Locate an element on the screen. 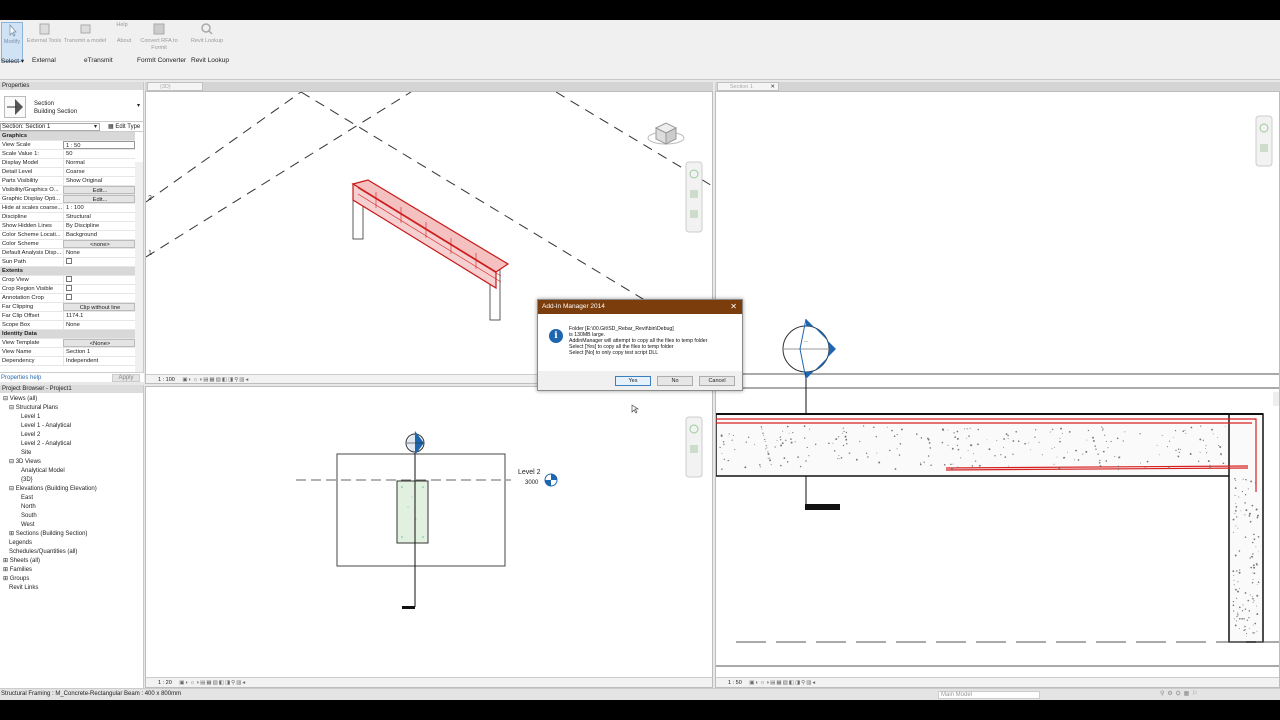 This screenshot has width=1280, height=720. property-value: Show Original is located at coordinates (99, 181).